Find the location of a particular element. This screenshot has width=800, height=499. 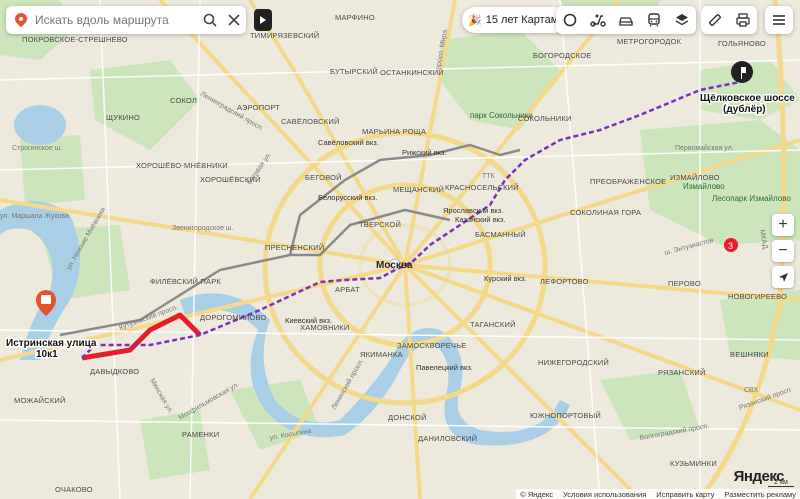

svg-text: Савёловский вкз. is located at coordinates (348, 142).